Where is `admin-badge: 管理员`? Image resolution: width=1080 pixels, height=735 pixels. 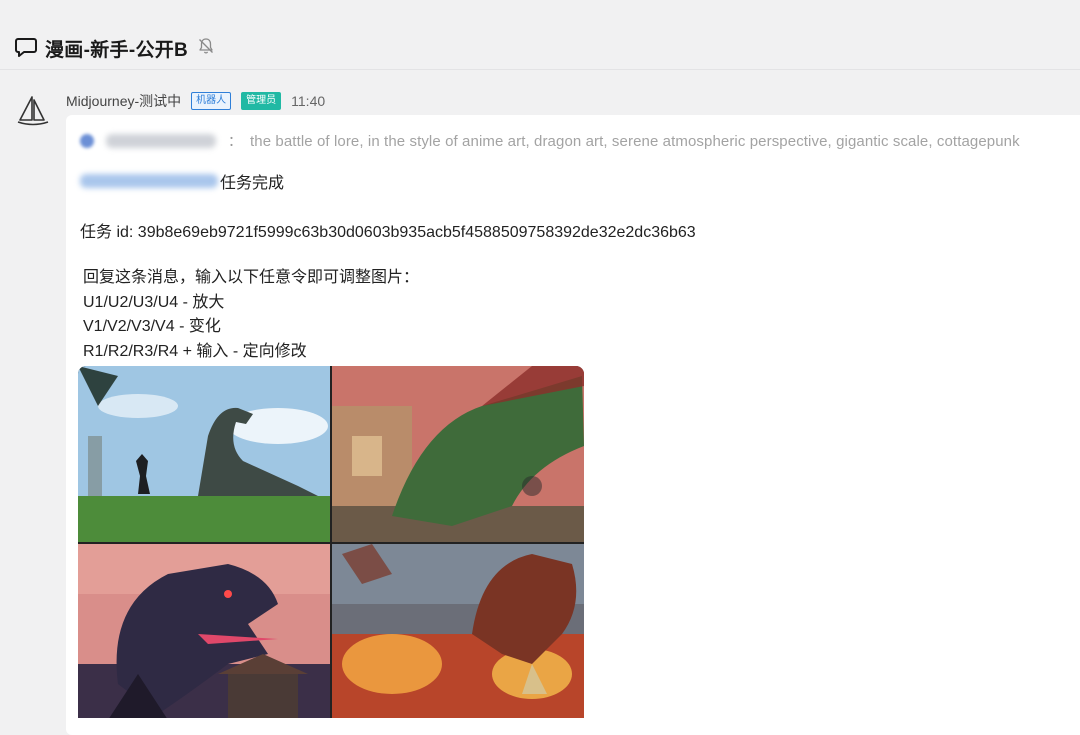 admin-badge: 管理员 is located at coordinates (261, 101).